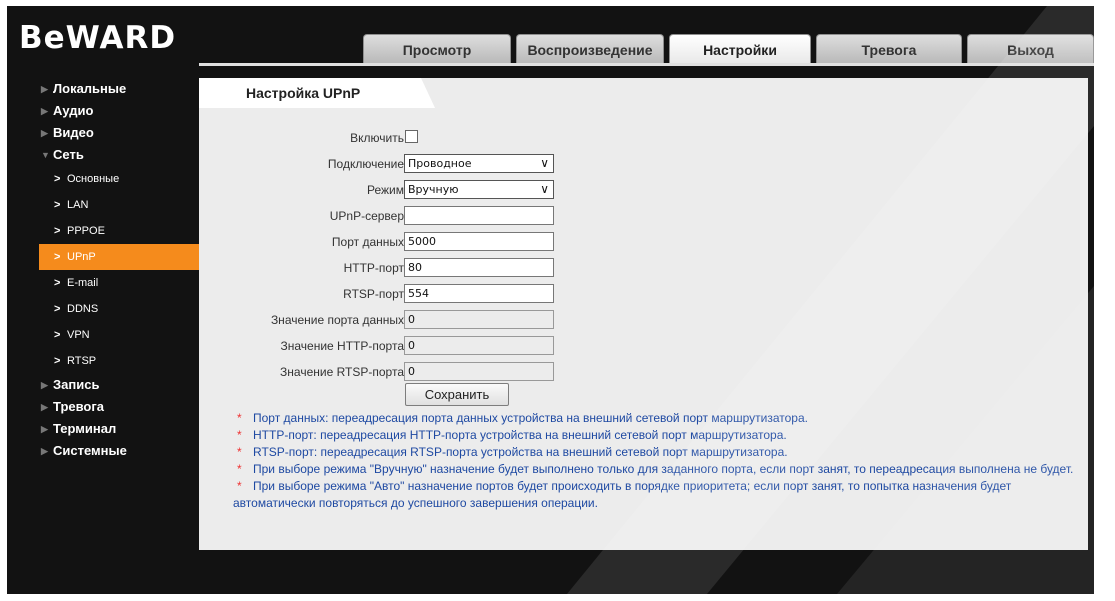 The height and width of the screenshot is (601, 1115). I want to click on sidebar-subitem-label: DDNS, so click(83, 309).